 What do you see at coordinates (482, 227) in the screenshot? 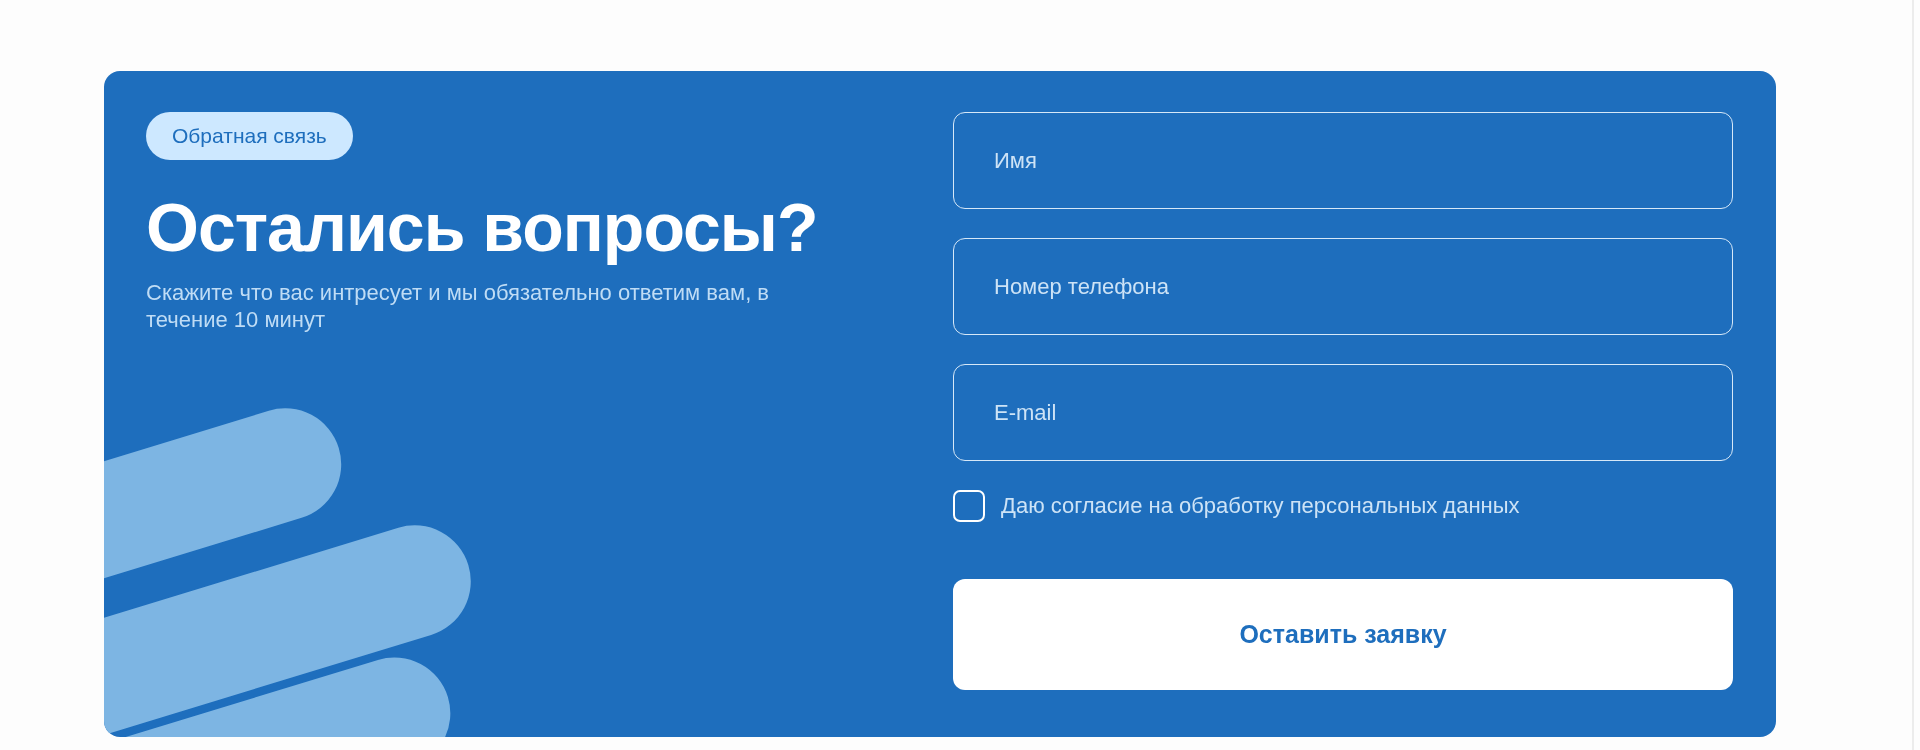
I see `heading: Остались вопросы?` at bounding box center [482, 227].